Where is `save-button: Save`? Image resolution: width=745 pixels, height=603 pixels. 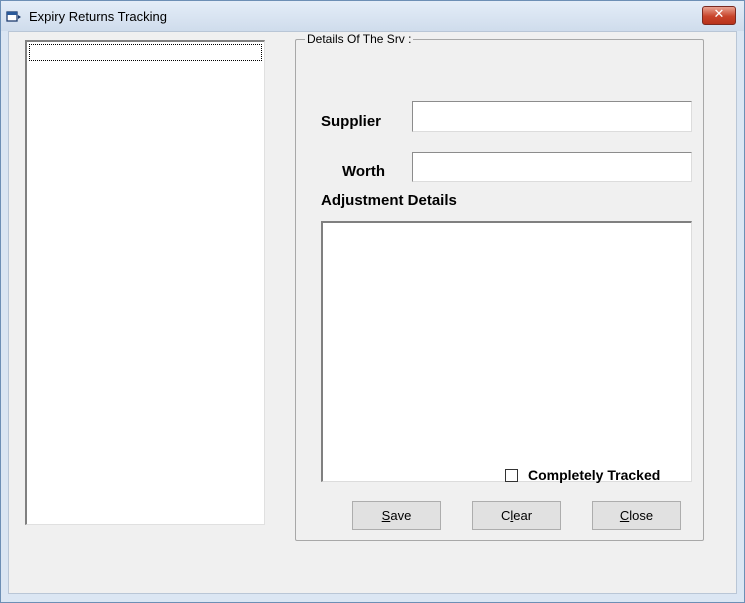 save-button: Save is located at coordinates (396, 515).